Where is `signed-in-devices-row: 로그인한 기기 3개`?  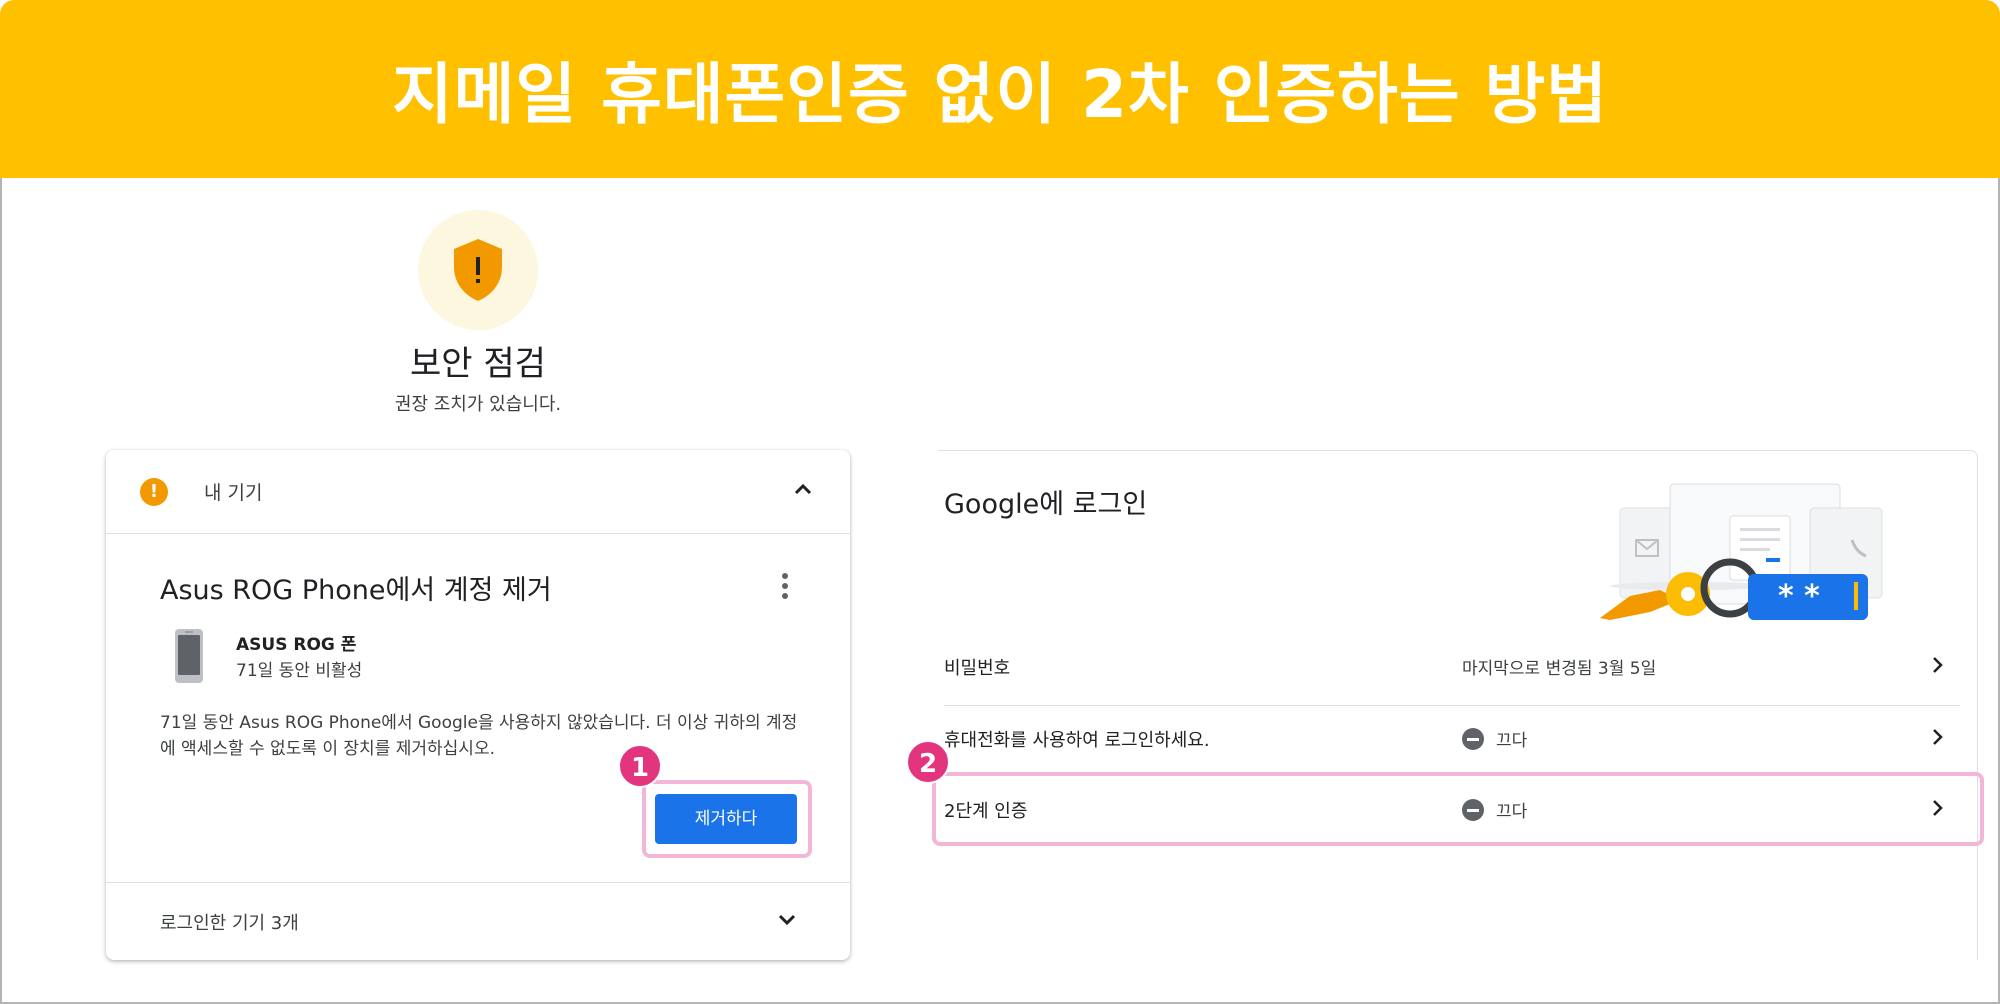 signed-in-devices-row: 로그인한 기기 3개 is located at coordinates (478, 921).